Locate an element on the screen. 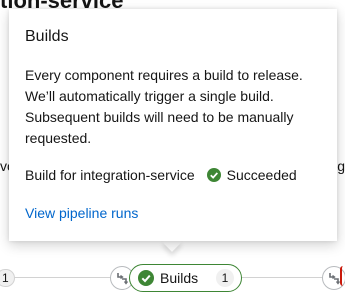 The height and width of the screenshot is (308, 345). popover-title: Builds is located at coordinates (47, 36).